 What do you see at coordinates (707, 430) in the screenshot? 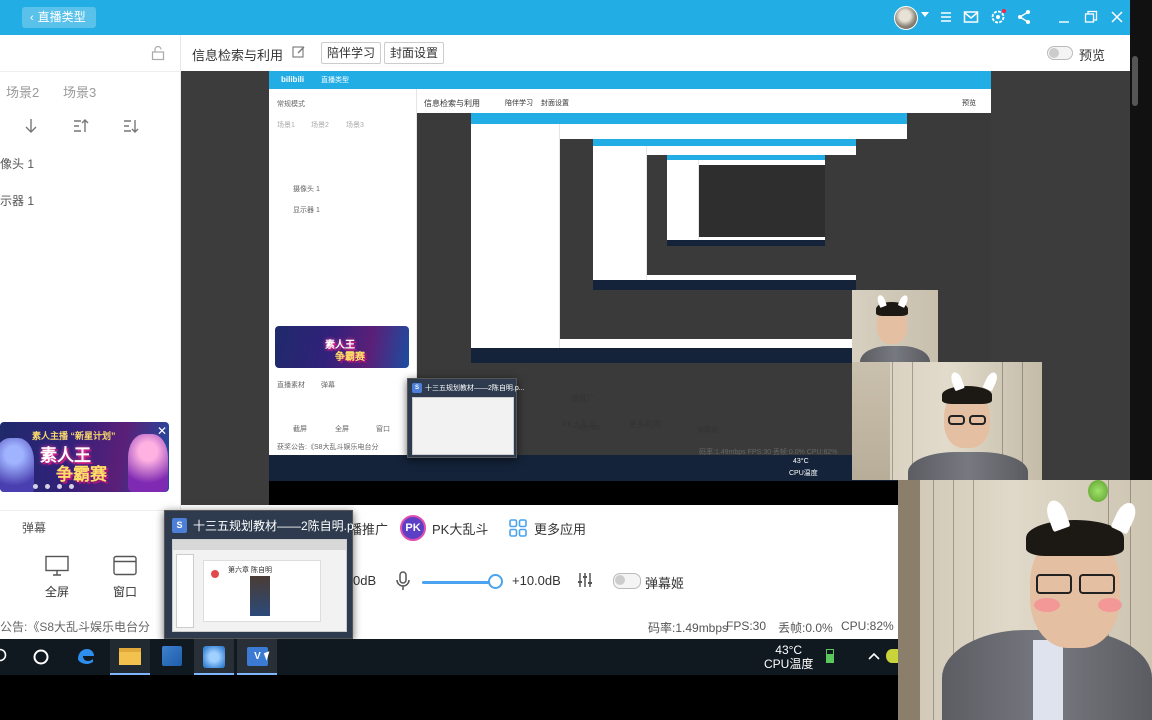
I see `nested-danmaku: 弹幕姬` at bounding box center [707, 430].